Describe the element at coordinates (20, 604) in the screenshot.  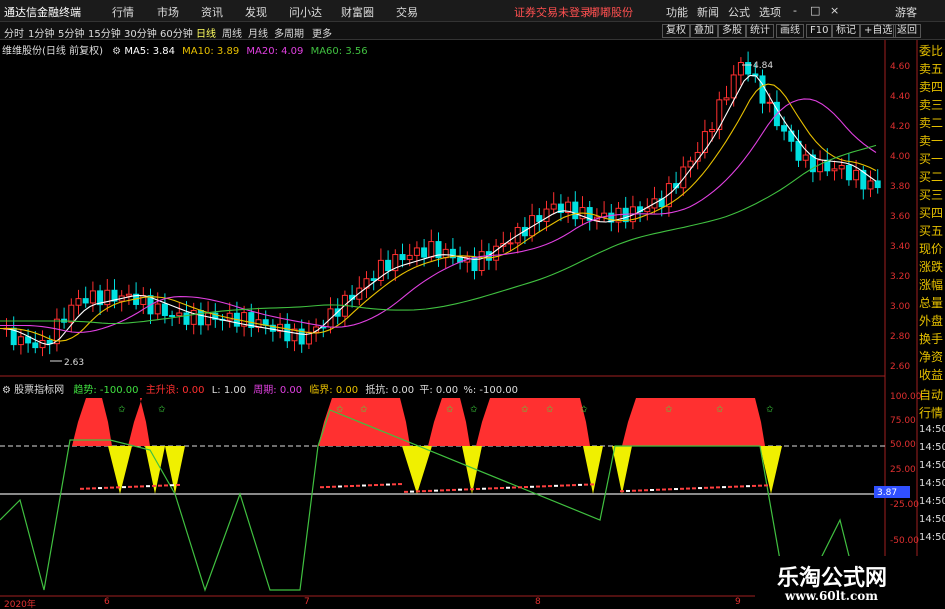
I see `date-label: 2020年` at that location.